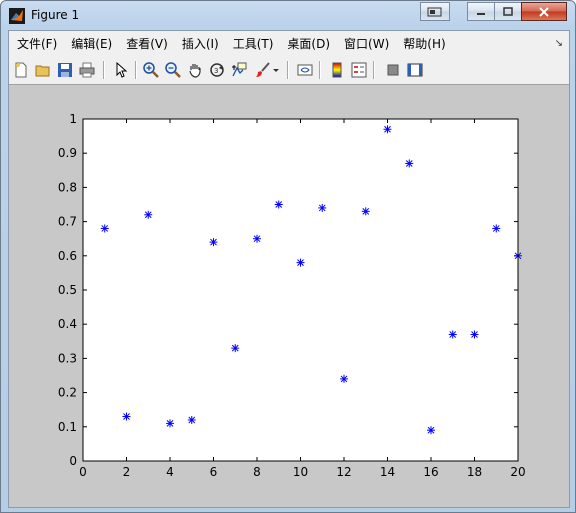 Image resolution: width=576 pixels, height=513 pixels. I want to click on colorbar-icon, so click(337, 70).